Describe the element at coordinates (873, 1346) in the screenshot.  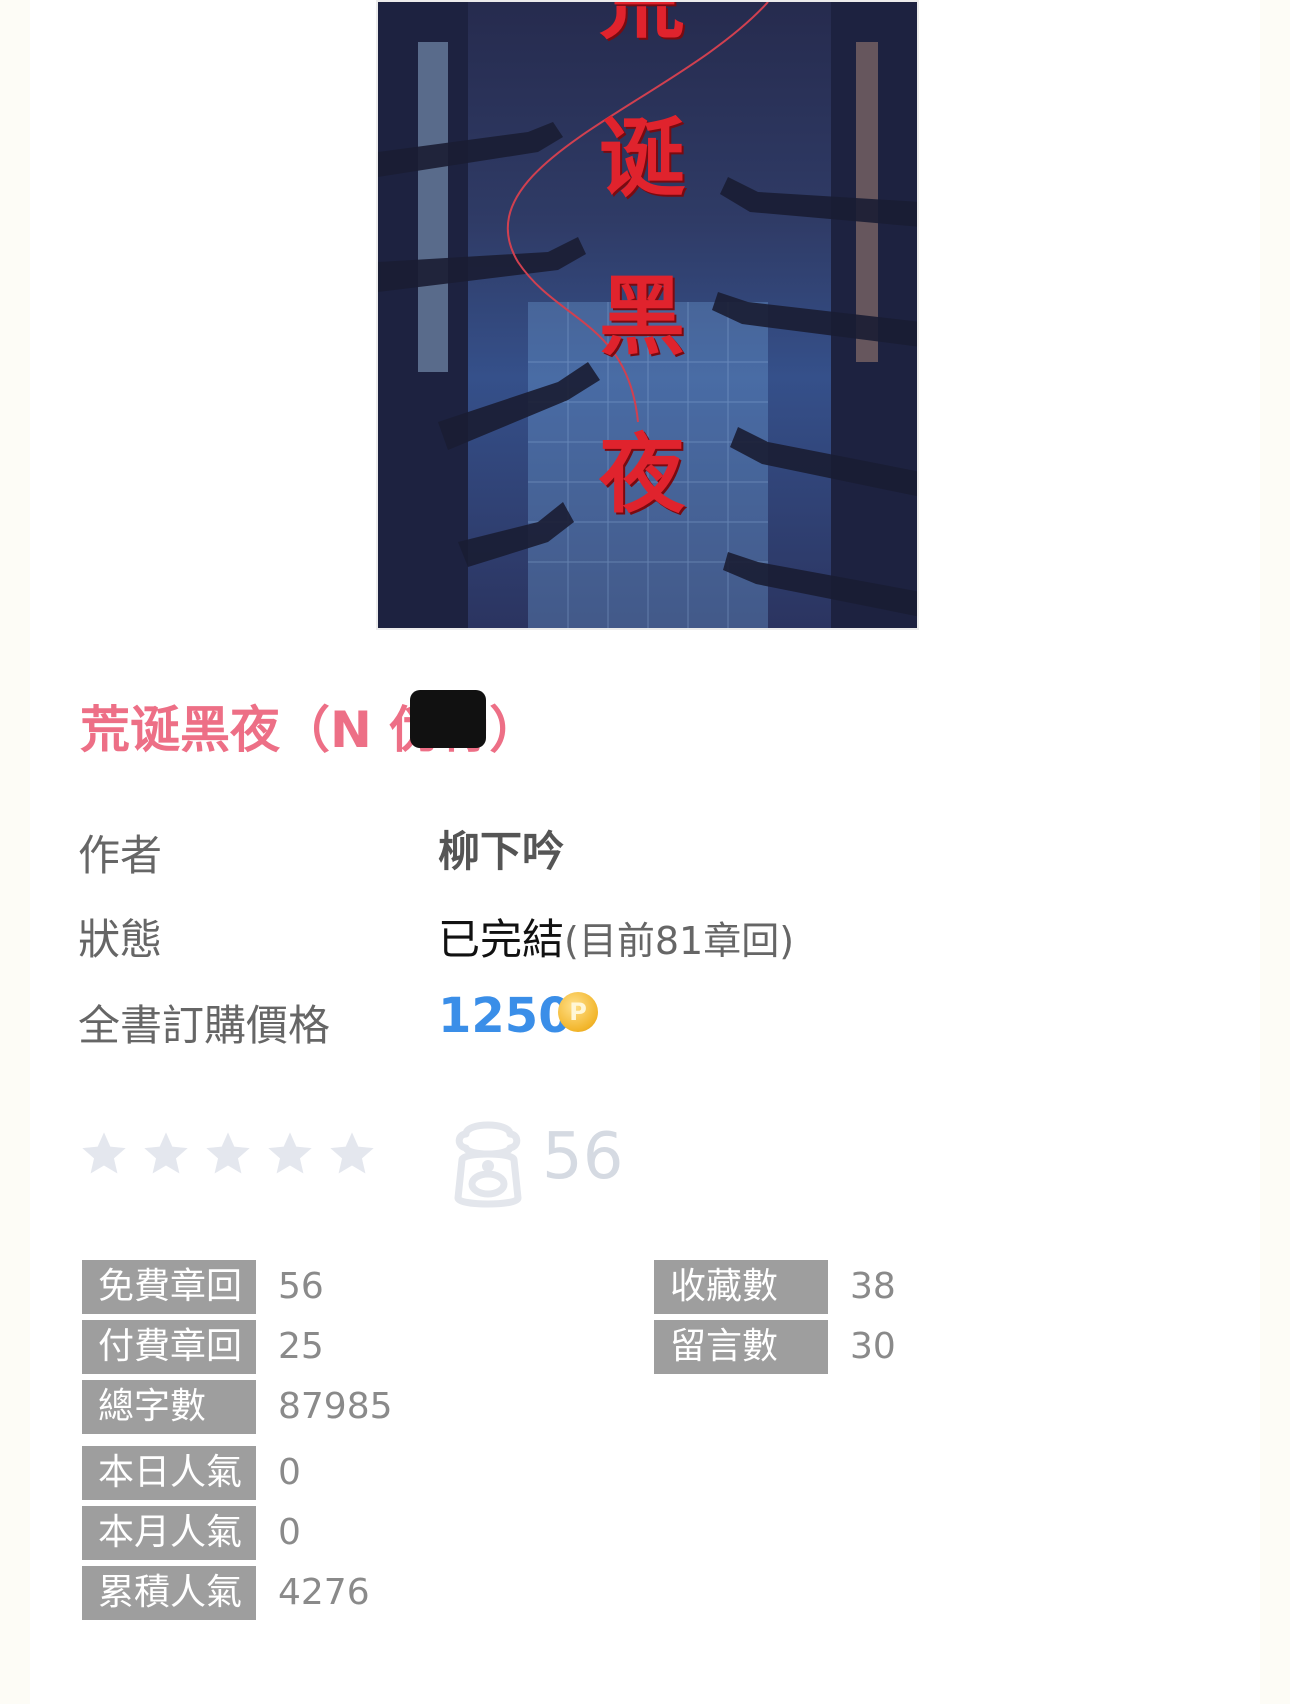
I see `stat-value-comments: 30` at that location.